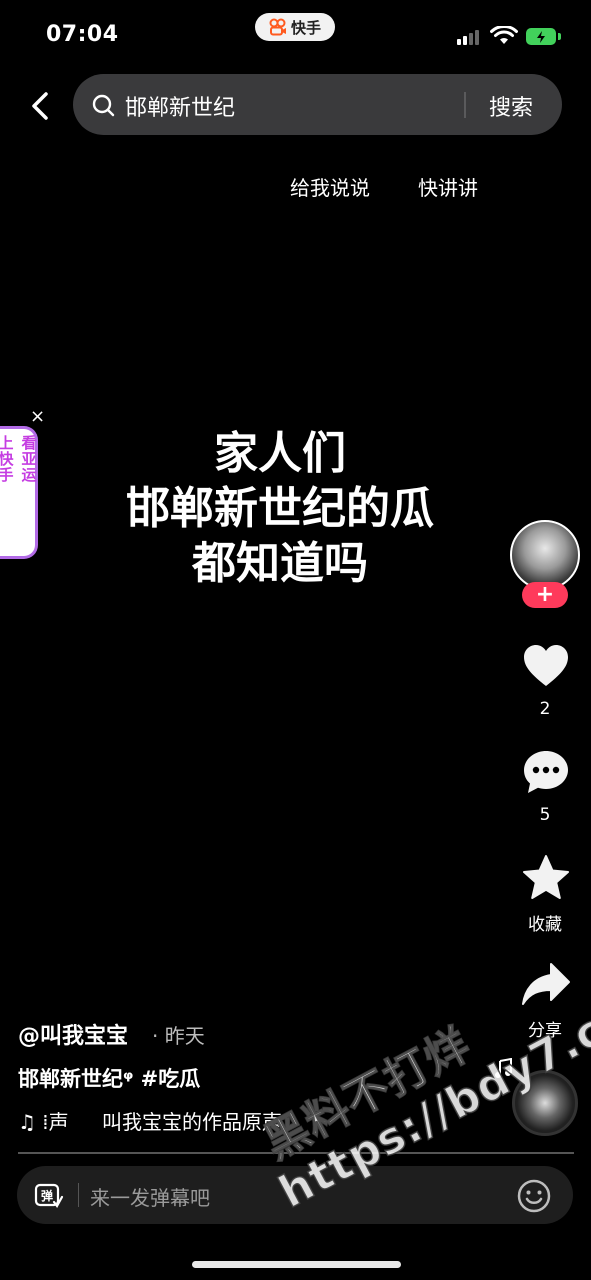 The height and width of the screenshot is (1280, 591). What do you see at coordinates (43, 1122) in the screenshot?
I see `music-note-label: ♫ ⁞声` at bounding box center [43, 1122].